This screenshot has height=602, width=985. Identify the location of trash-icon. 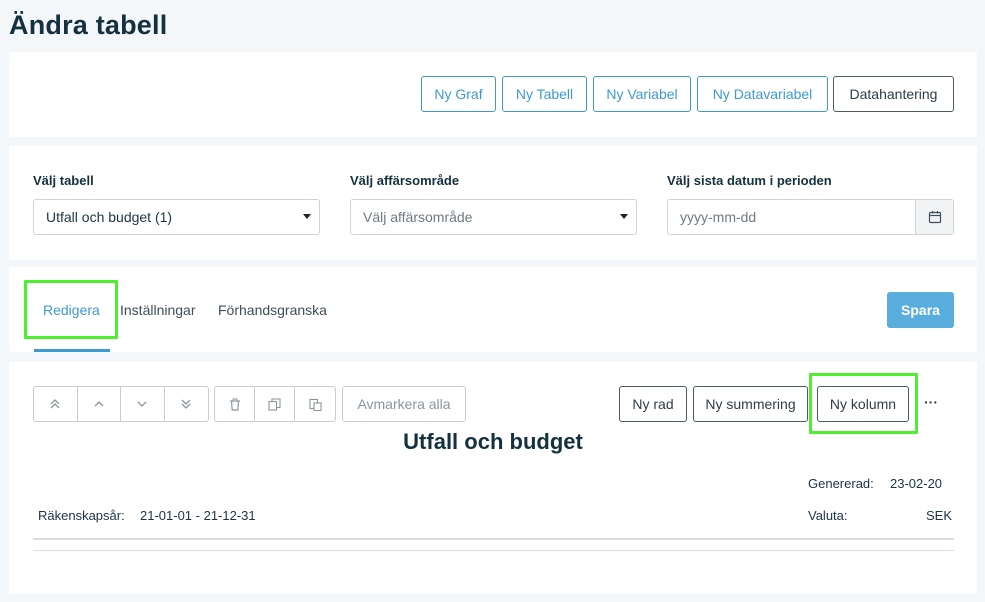
(234, 404).